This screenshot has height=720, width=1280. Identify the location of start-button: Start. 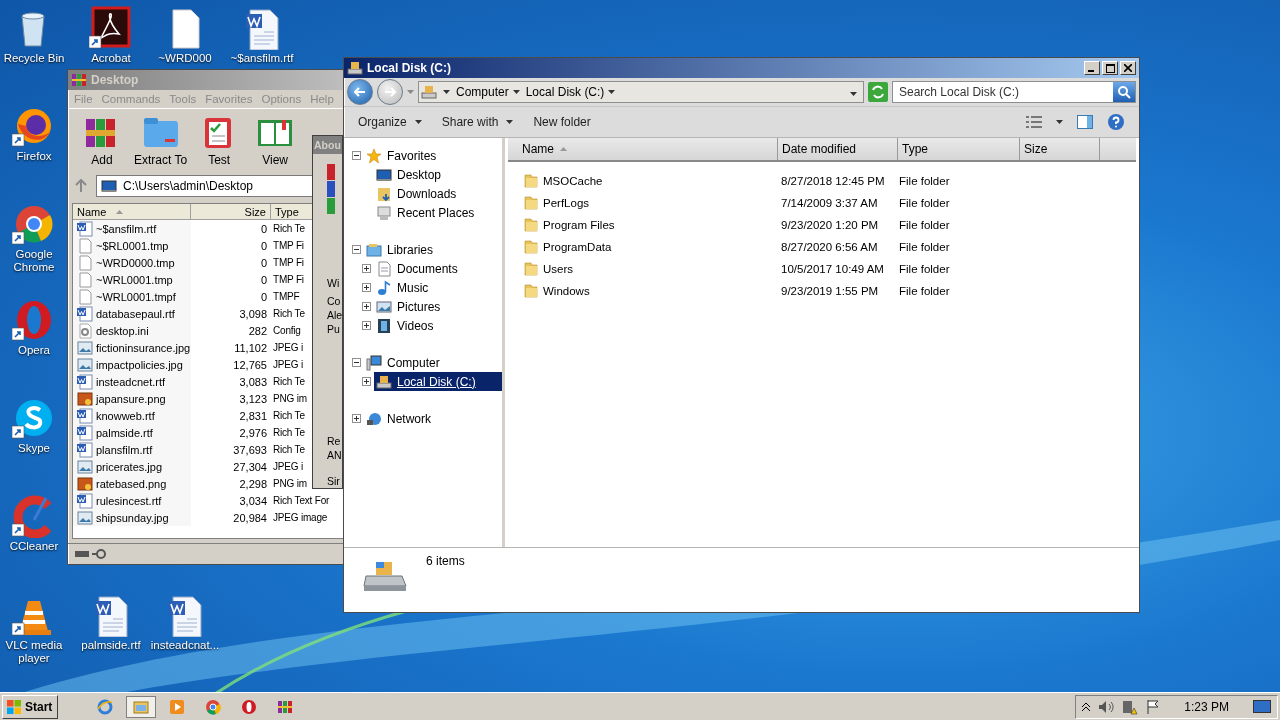
(30, 706).